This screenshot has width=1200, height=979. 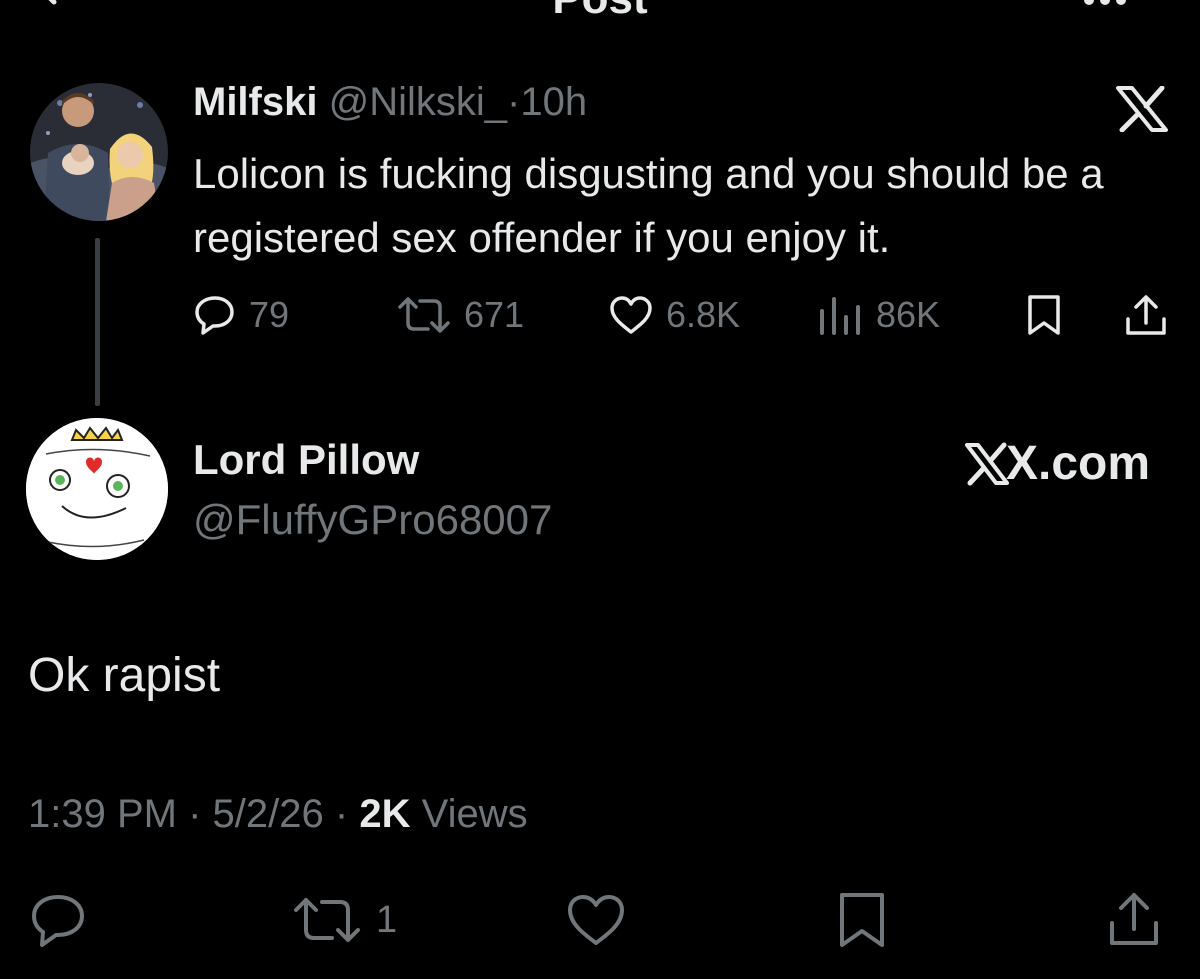 What do you see at coordinates (102, 814) in the screenshot?
I see `post-time: 1:39 PM` at bounding box center [102, 814].